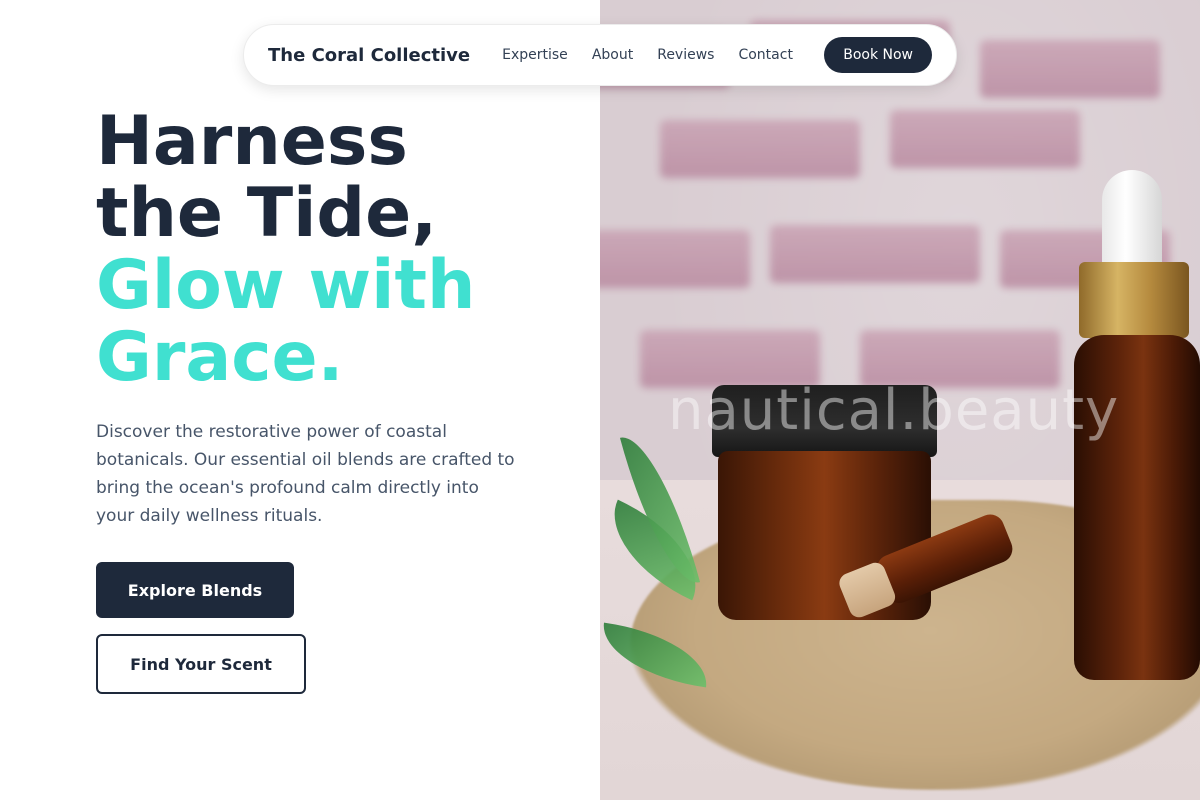 The image size is (1200, 800). I want to click on explore-blends-button: Explore Blends, so click(195, 590).